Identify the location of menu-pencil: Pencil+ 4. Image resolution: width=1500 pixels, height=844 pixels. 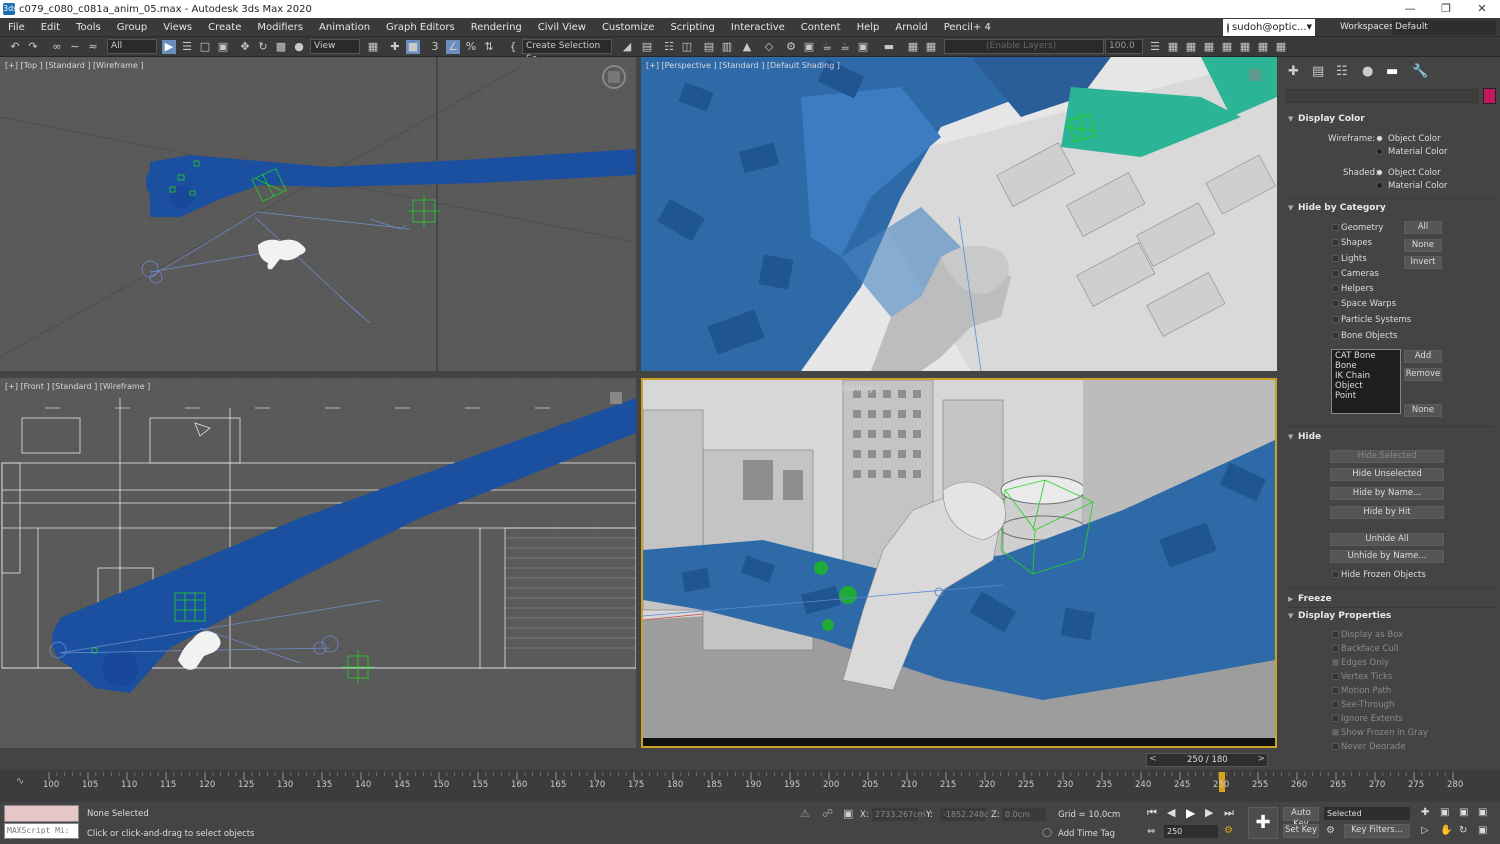
(967, 27).